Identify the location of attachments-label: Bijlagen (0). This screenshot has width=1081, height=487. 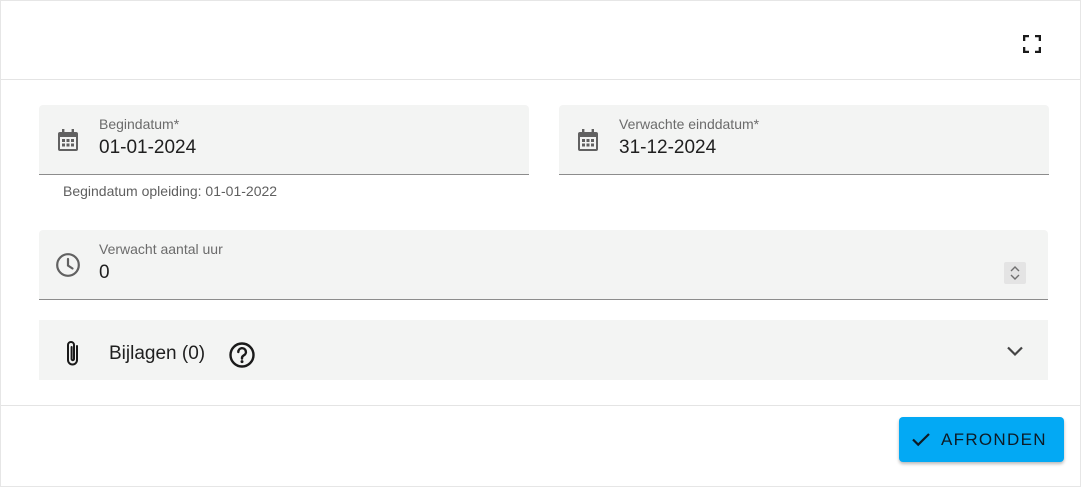
(157, 353).